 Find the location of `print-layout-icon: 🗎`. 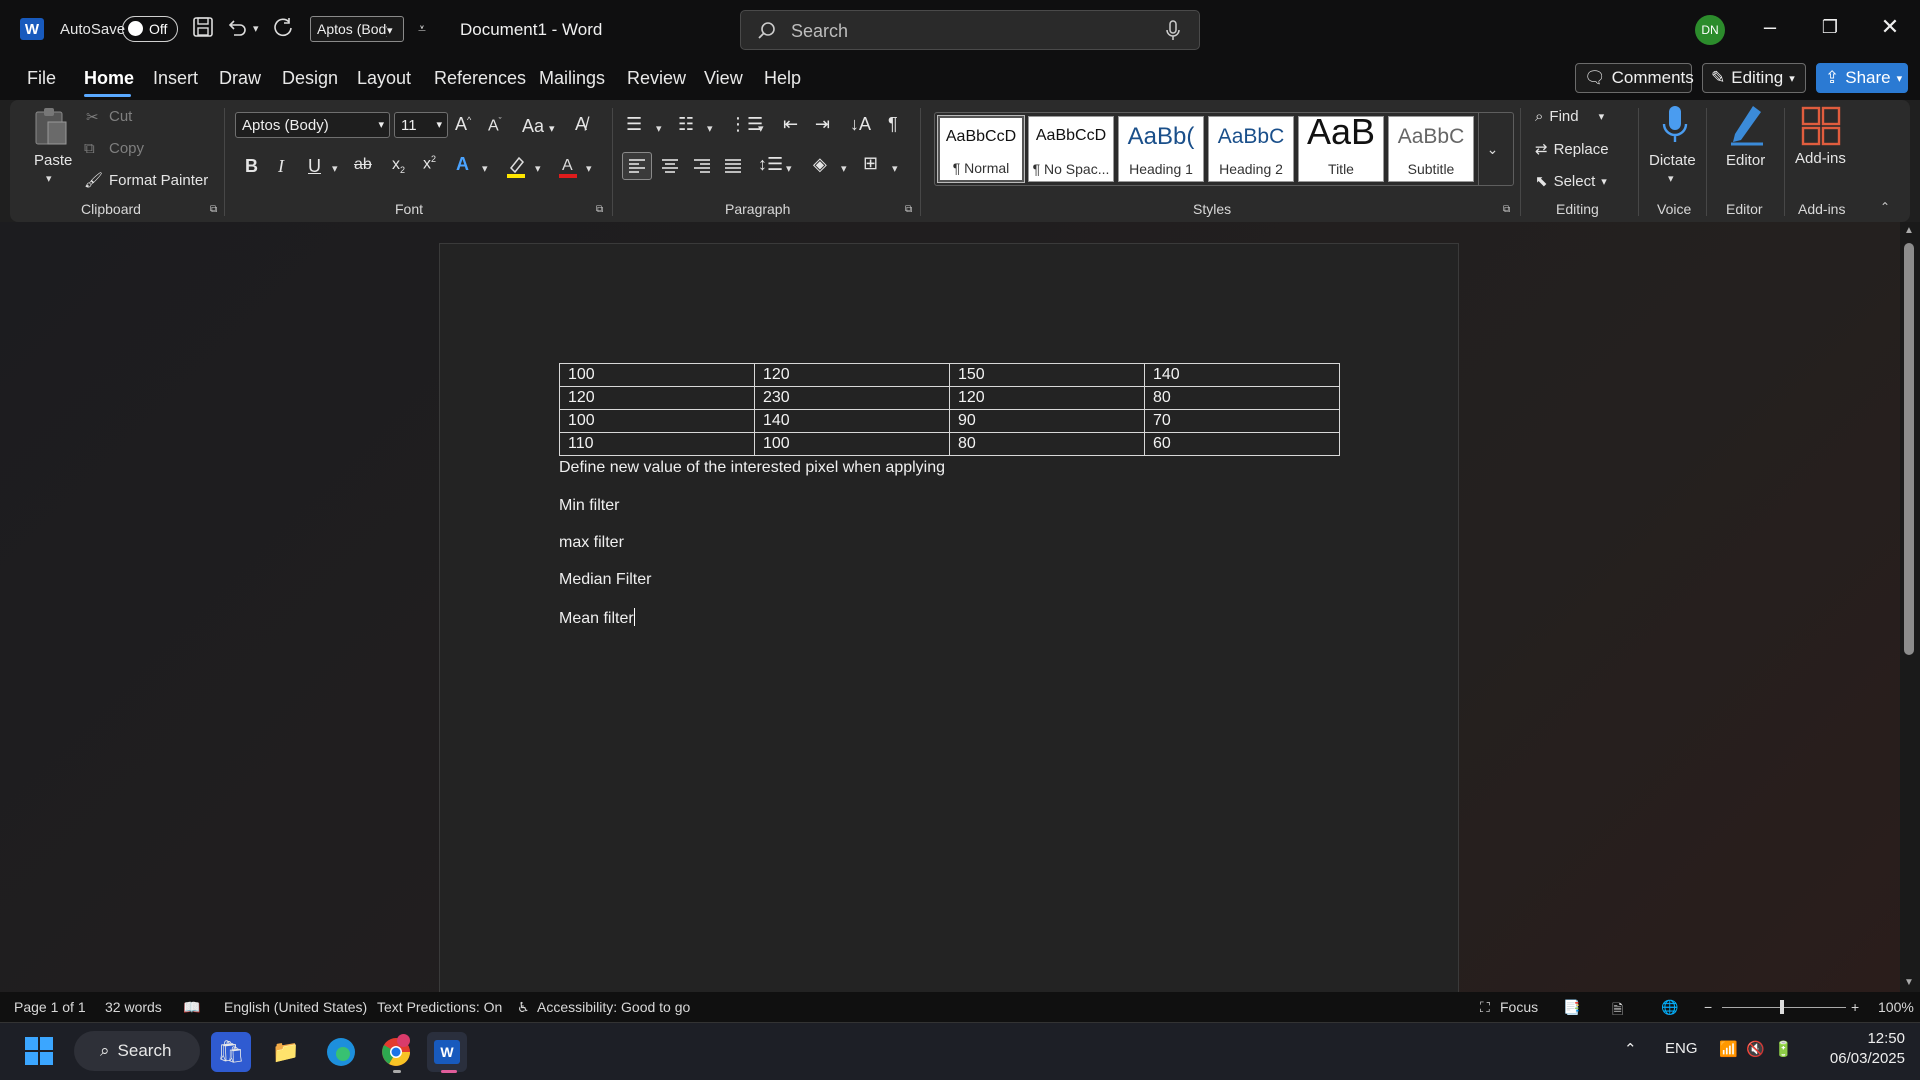

print-layout-icon: 🗎 is located at coordinates (1617, 1011).